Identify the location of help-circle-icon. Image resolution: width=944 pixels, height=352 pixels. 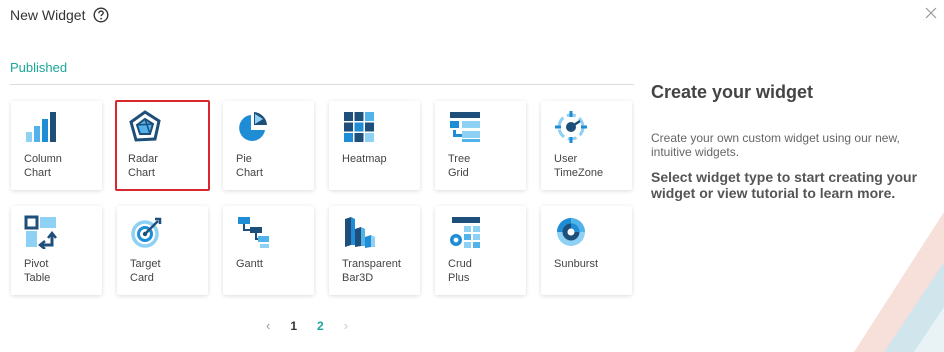
(101, 15).